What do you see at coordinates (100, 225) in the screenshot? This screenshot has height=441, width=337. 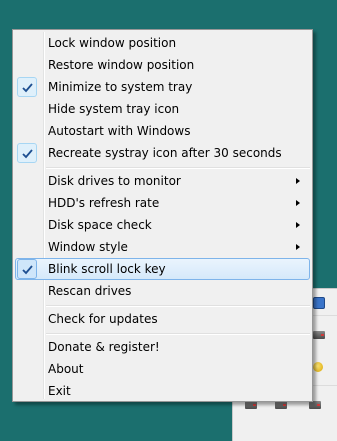 I see `menu-item-label: Disk space check` at bounding box center [100, 225].